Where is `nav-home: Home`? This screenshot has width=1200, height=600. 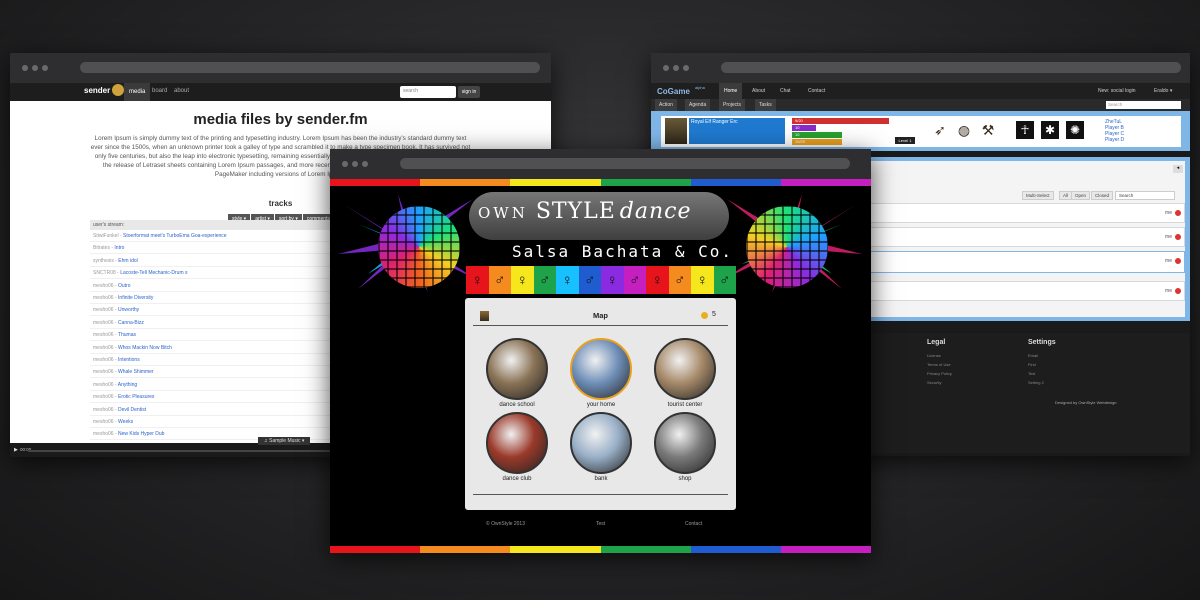
nav-home: Home is located at coordinates (731, 91).